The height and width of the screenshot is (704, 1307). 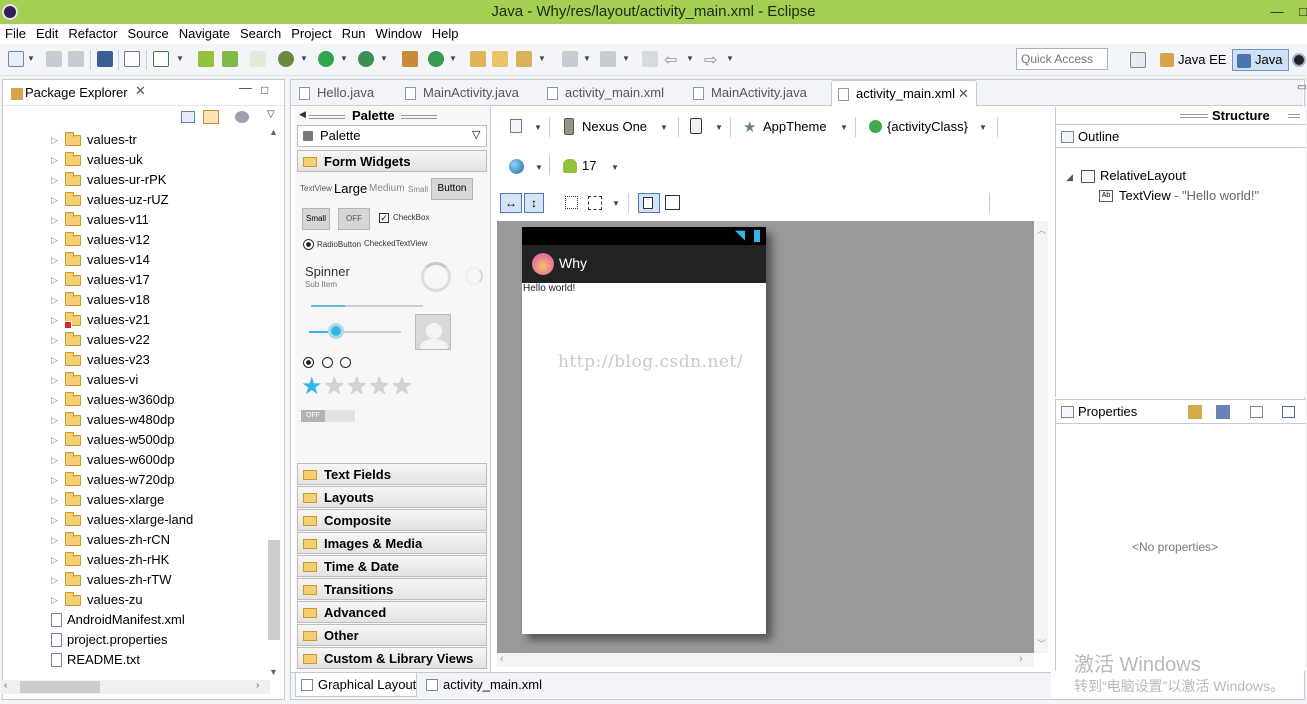 What do you see at coordinates (356, 685) in the screenshot?
I see `tab-graphical-layout: Graphical Layout` at bounding box center [356, 685].